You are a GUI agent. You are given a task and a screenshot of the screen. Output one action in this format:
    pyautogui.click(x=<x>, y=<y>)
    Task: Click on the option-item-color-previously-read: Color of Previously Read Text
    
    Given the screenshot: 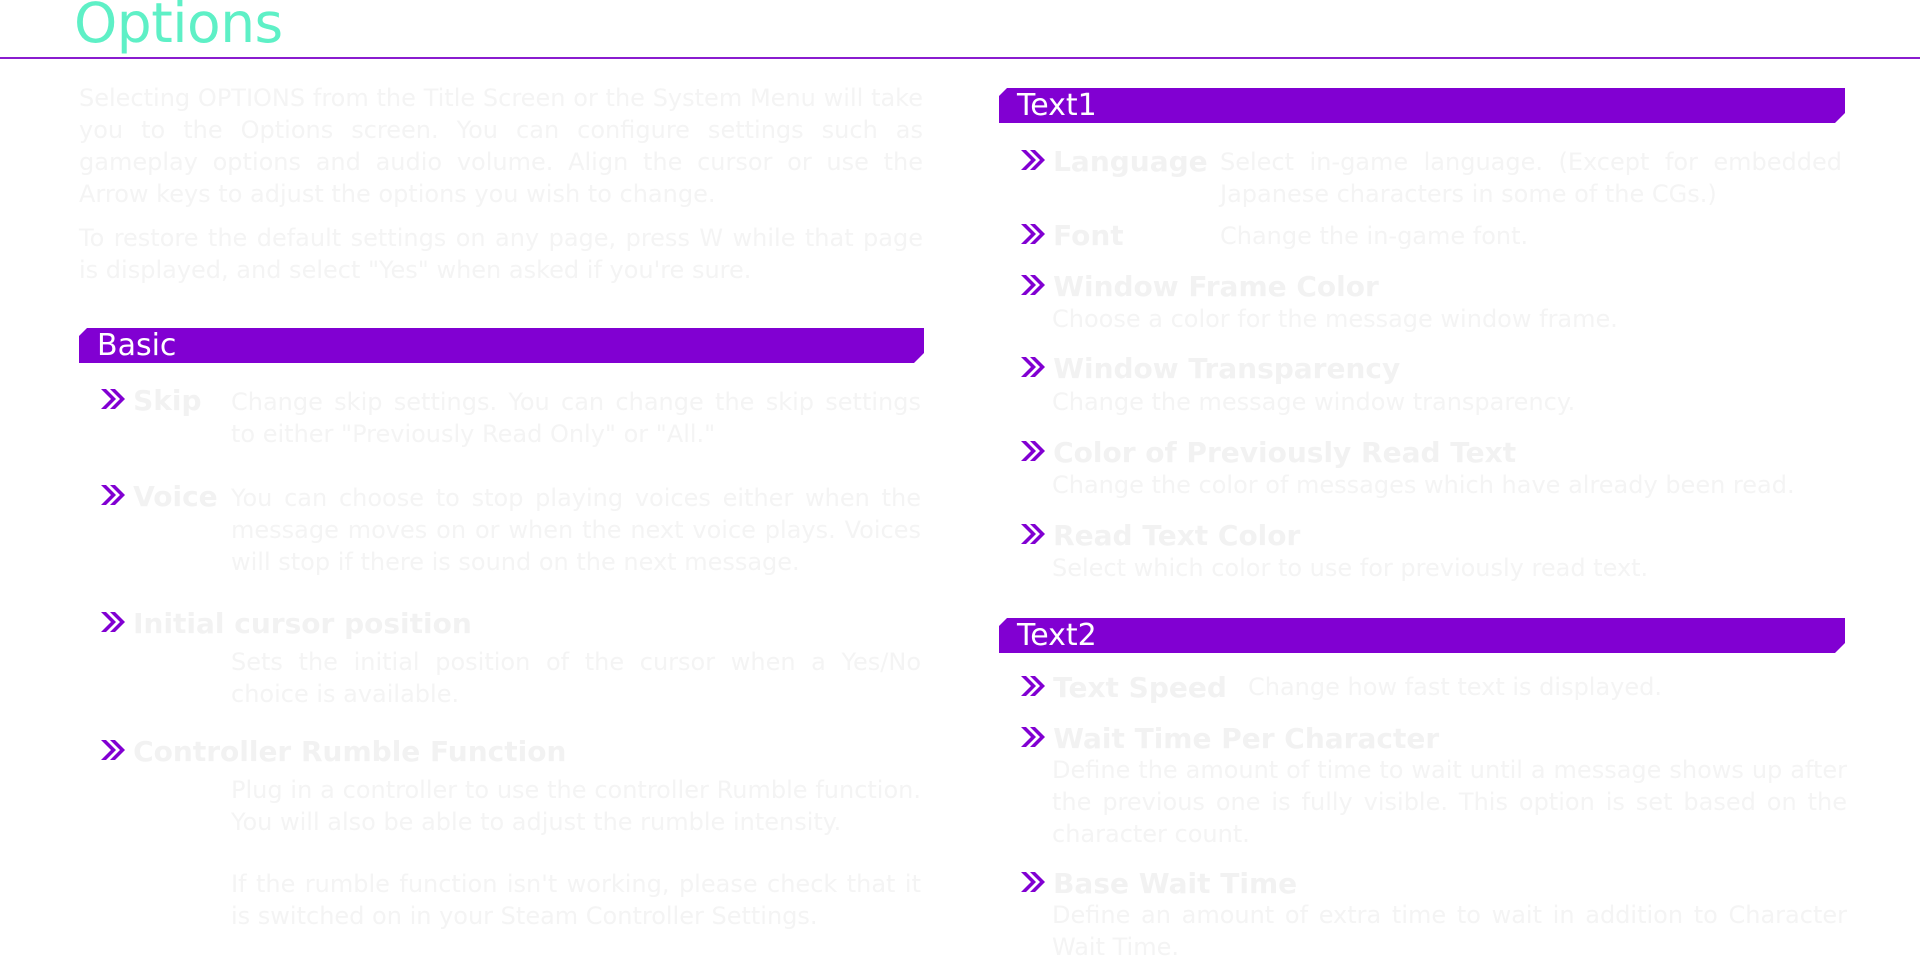 What is the action you would take?
    pyautogui.click(x=1268, y=453)
    